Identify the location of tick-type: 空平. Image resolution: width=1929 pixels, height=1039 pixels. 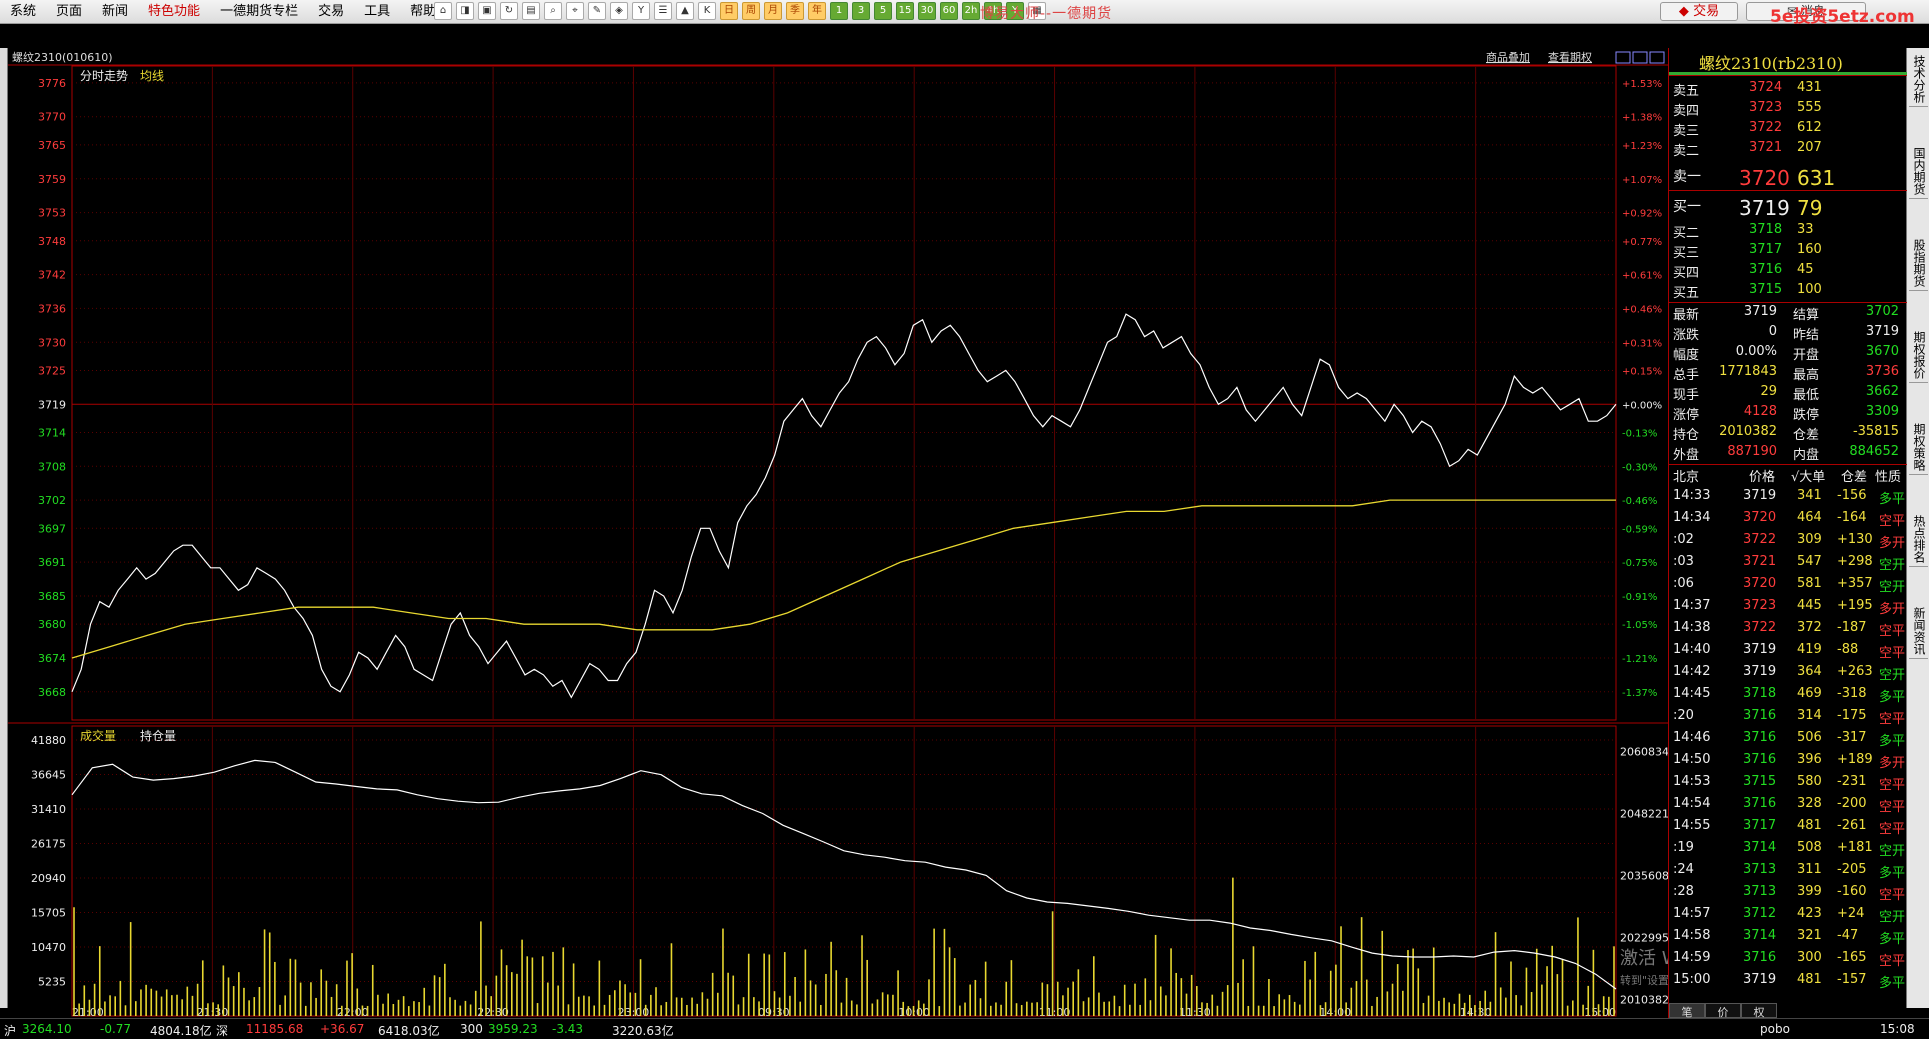
(1892, 829).